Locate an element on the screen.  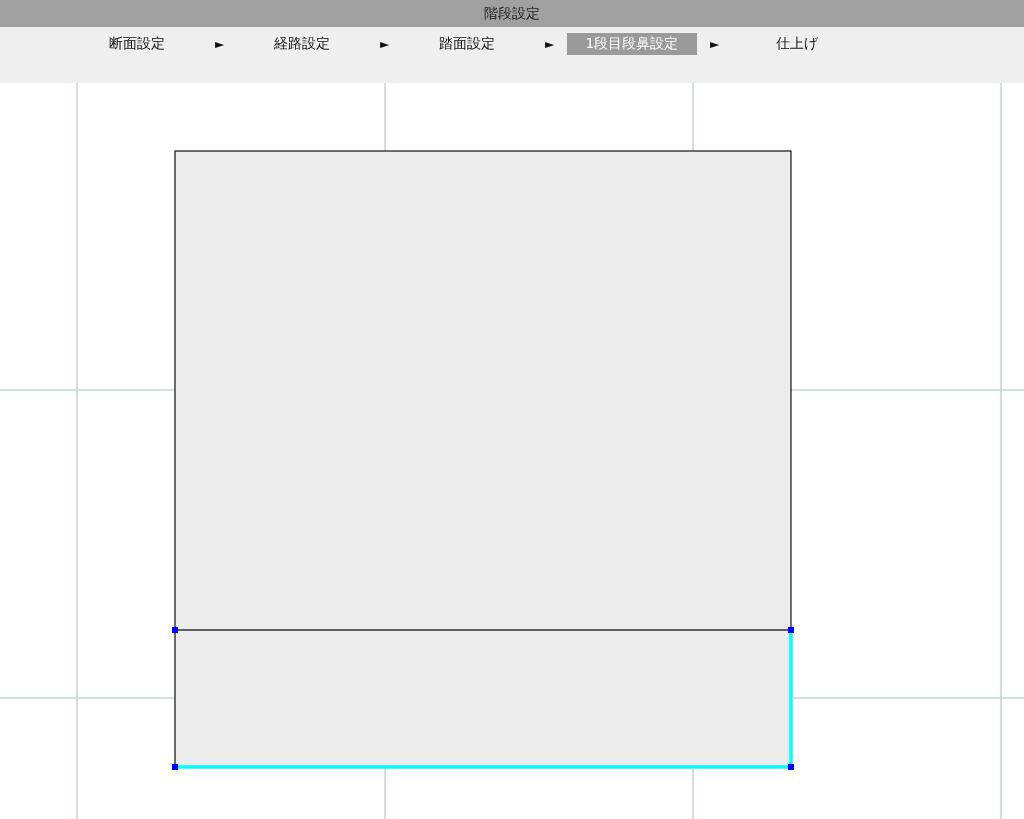
step-tab: 断面設定 is located at coordinates (137, 44).